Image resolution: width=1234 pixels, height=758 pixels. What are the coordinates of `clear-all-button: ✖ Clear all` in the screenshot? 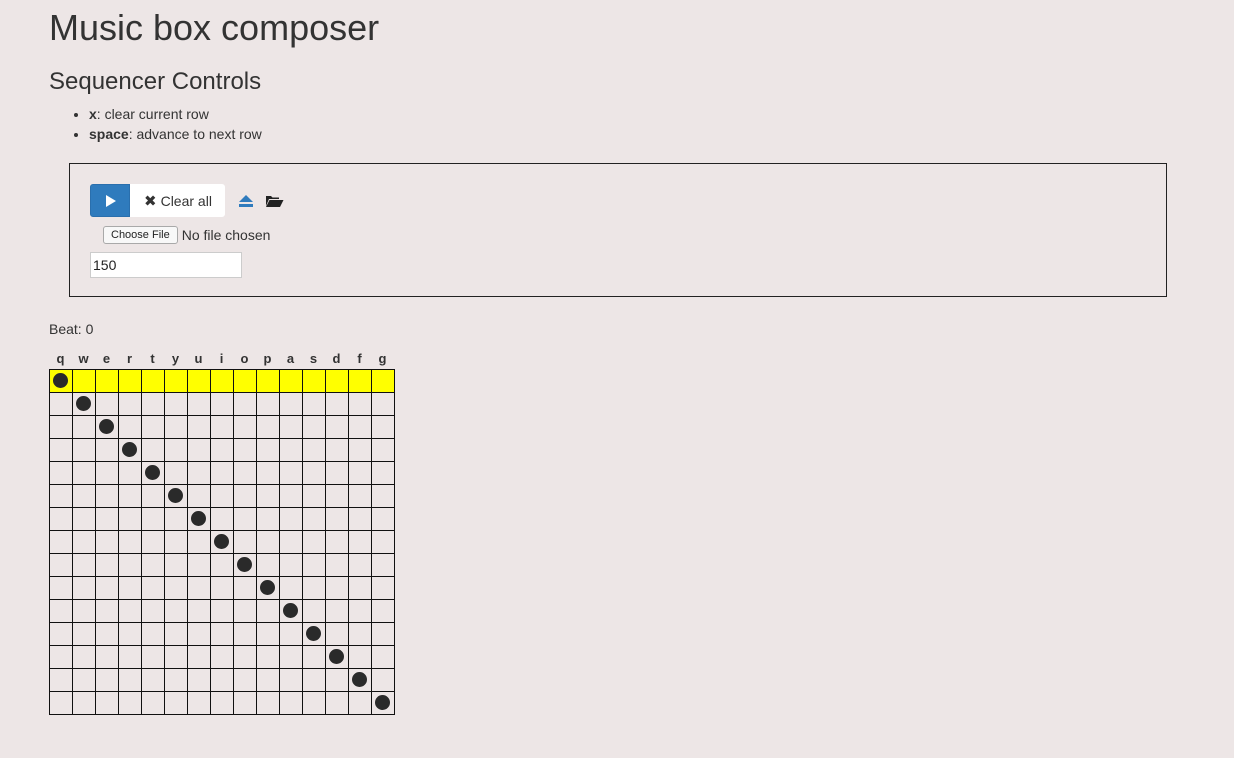 It's located at (177, 200).